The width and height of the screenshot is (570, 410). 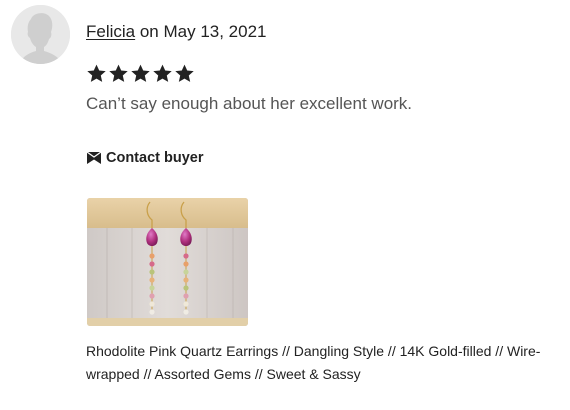 I want to click on envelope-icon, so click(x=94, y=157).